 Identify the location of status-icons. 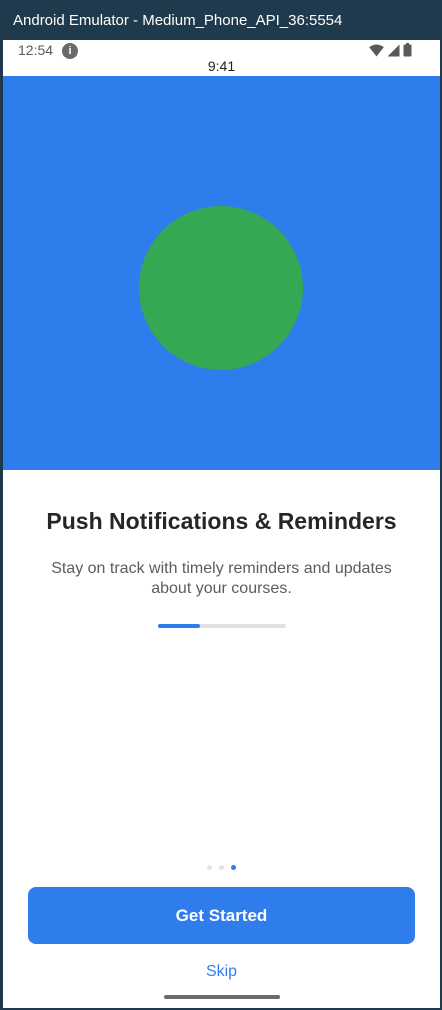
(390, 50).